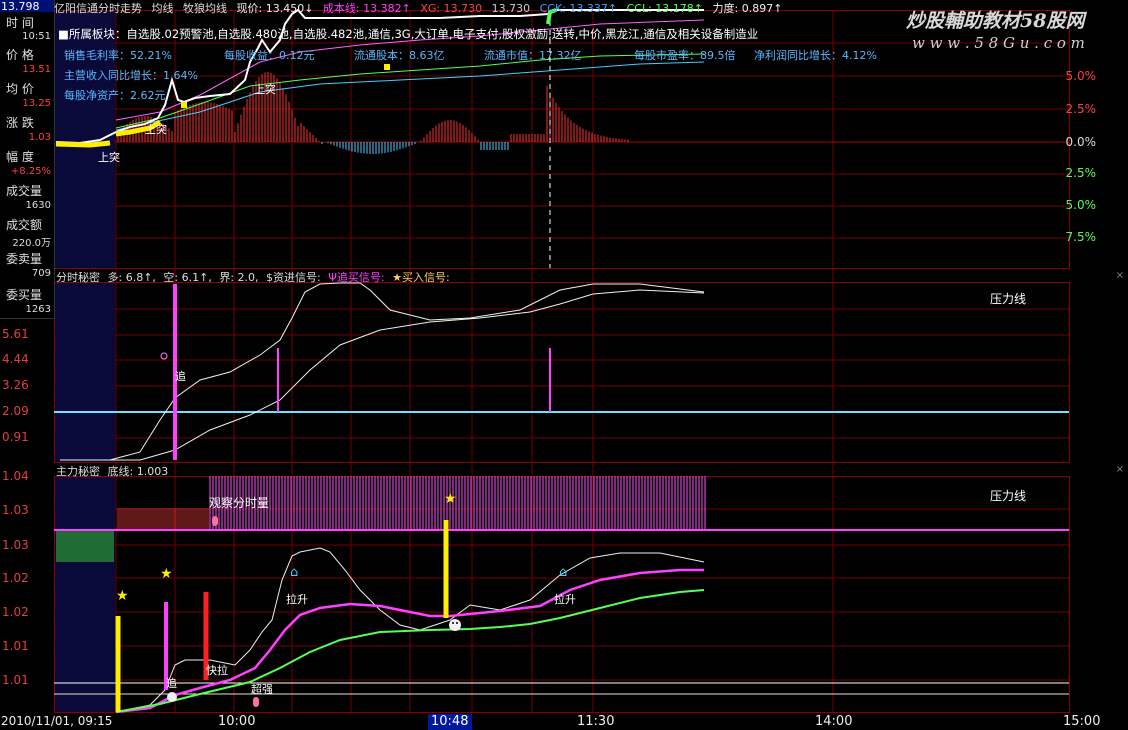 This screenshot has width=1128, height=730. What do you see at coordinates (36, 69) in the screenshot?
I see `price-value: 13.51` at bounding box center [36, 69].